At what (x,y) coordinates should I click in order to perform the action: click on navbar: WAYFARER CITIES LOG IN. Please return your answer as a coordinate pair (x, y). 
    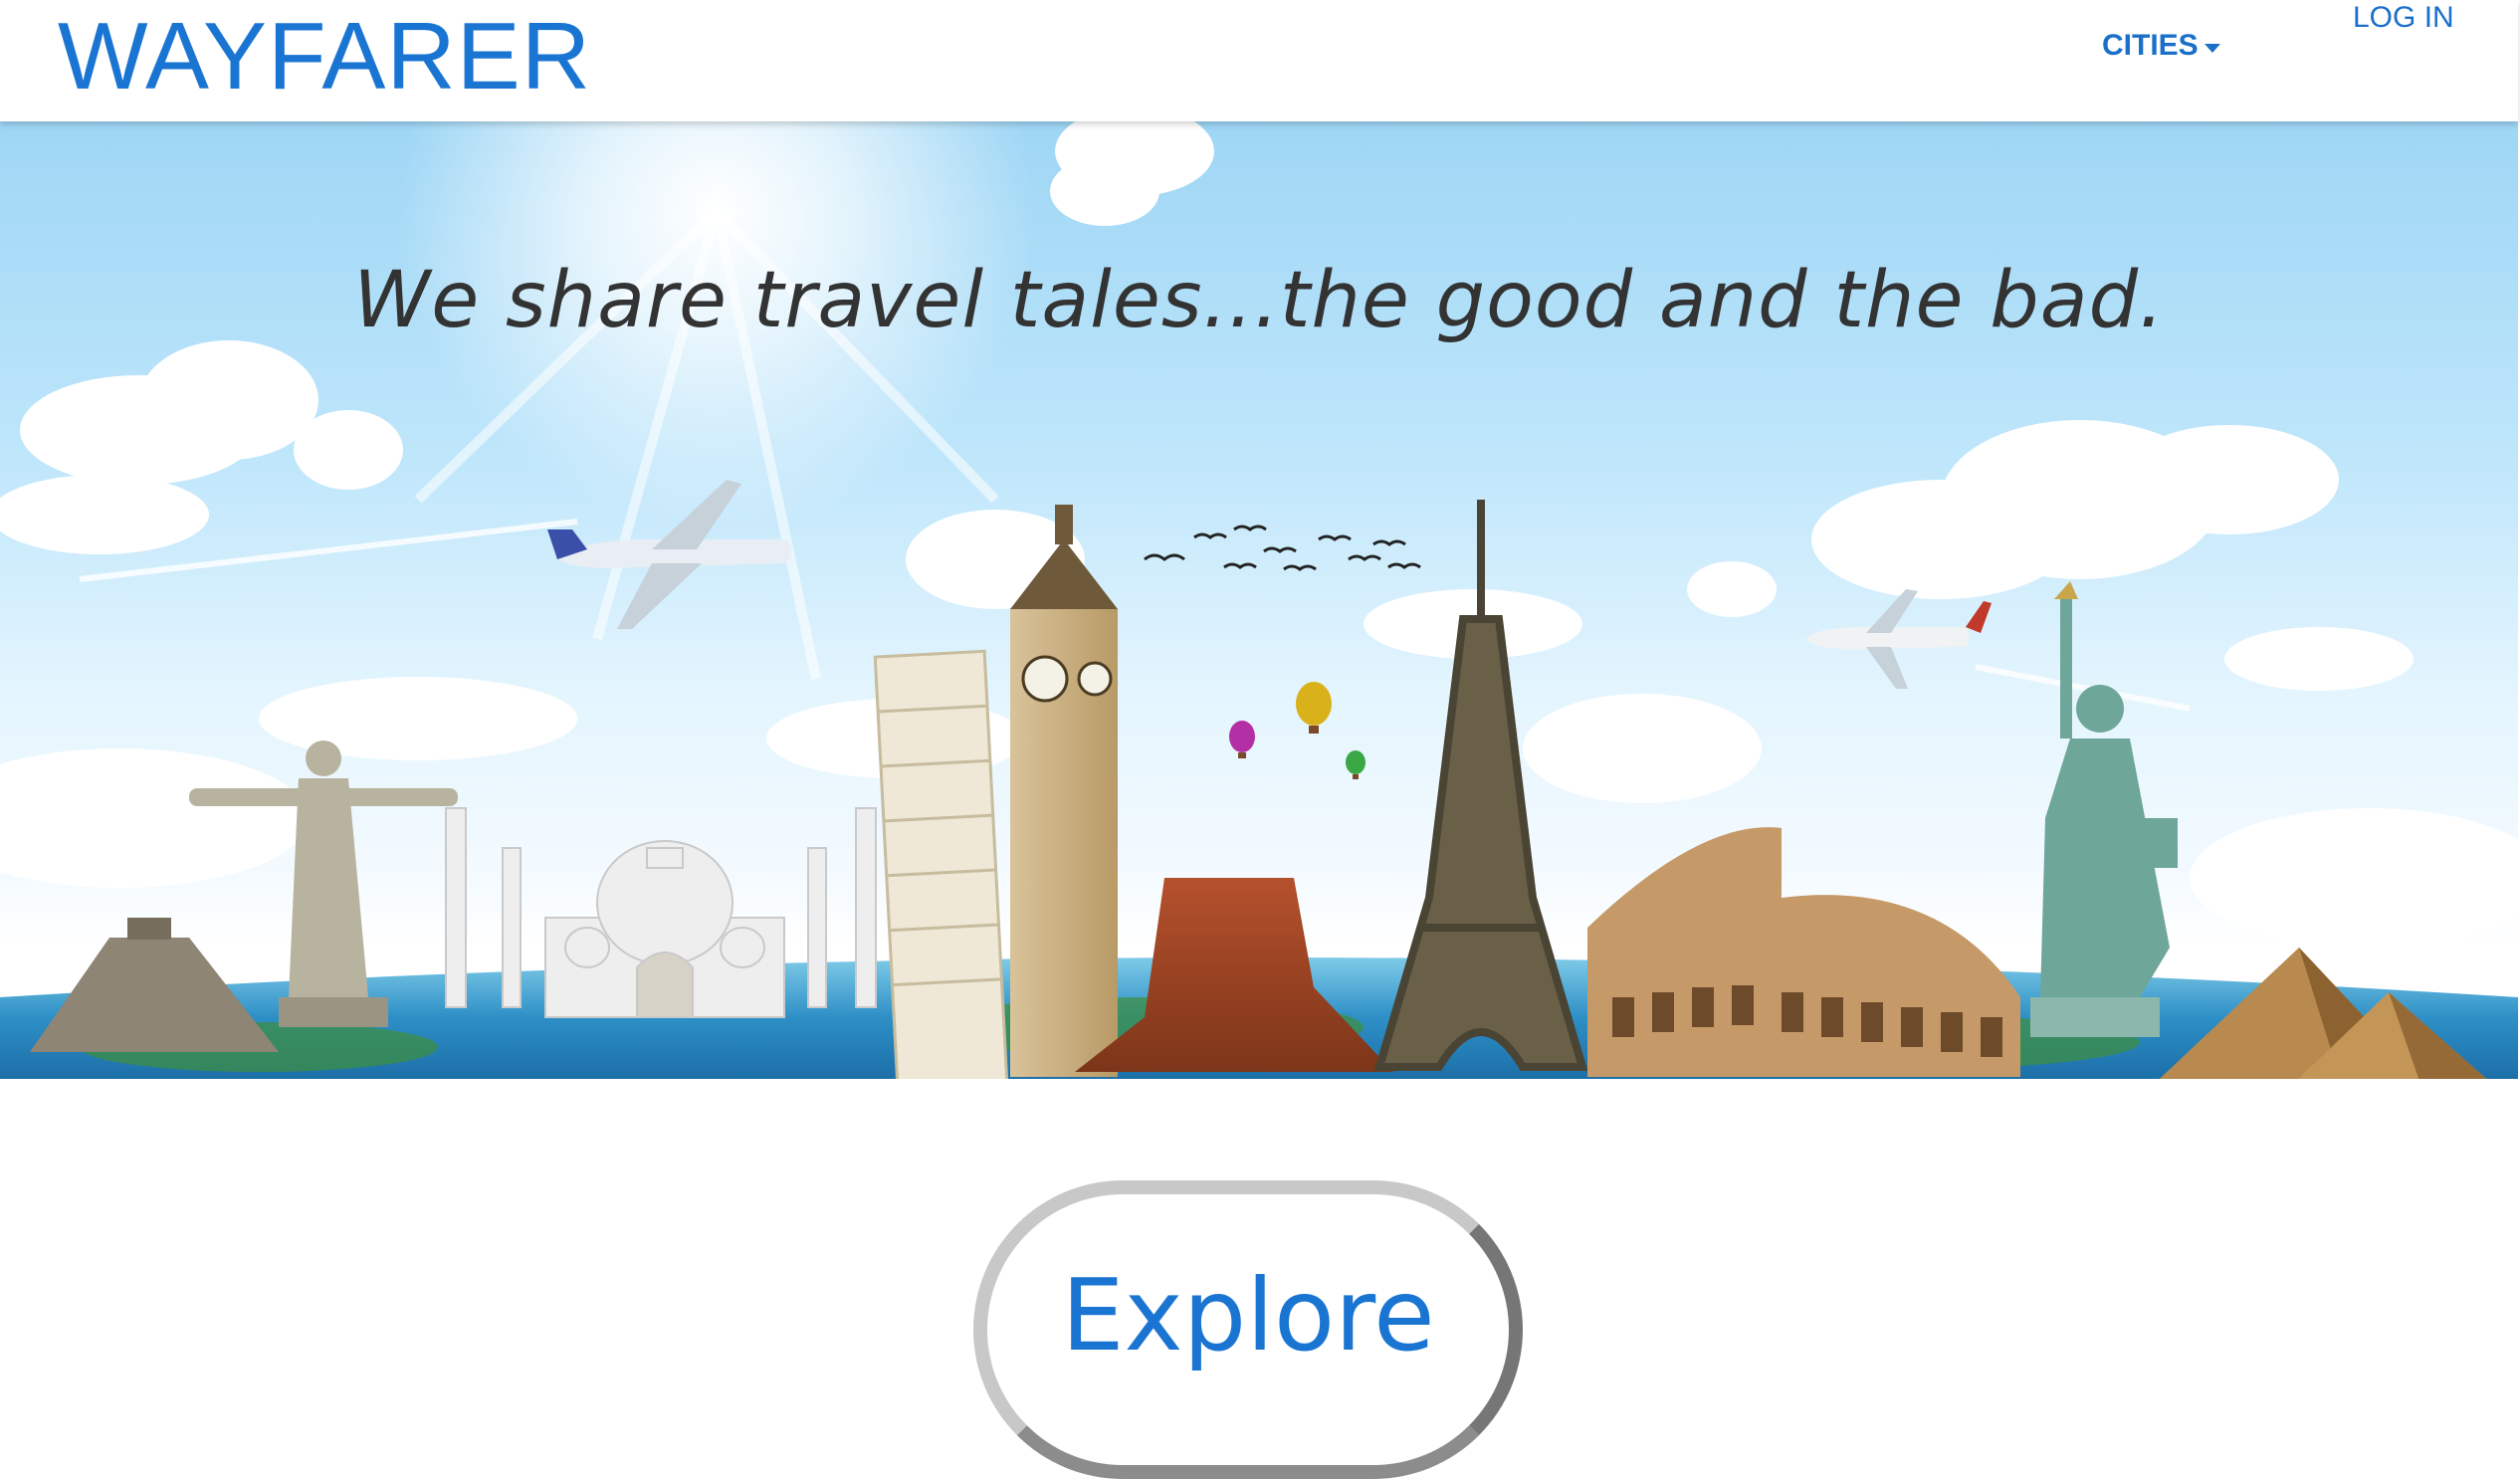
    Looking at the image, I should click on (1259, 60).